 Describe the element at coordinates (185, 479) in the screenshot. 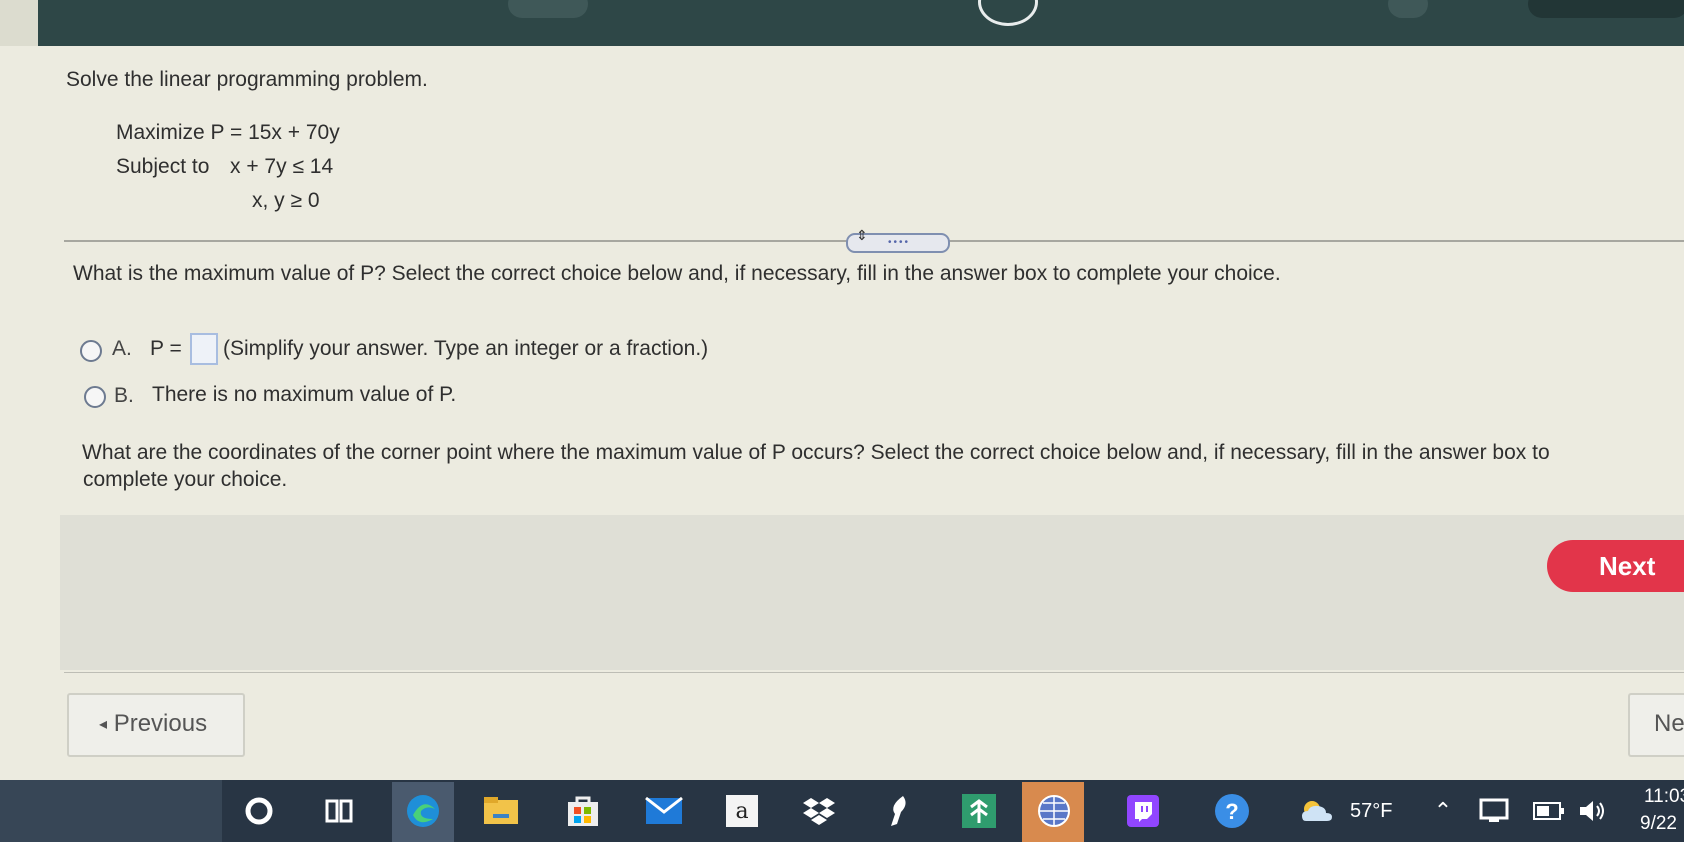

I see `question2-line2: complete your choice.` at that location.